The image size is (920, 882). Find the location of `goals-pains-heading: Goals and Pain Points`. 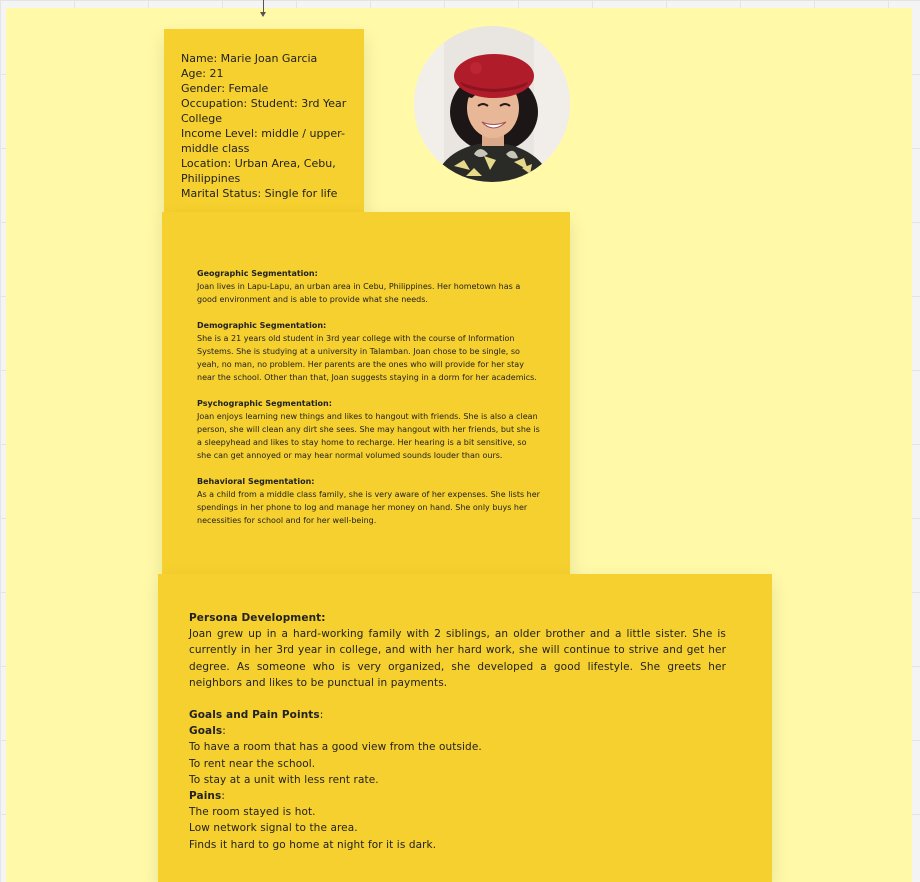

goals-pains-heading: Goals and Pain Points is located at coordinates (254, 715).